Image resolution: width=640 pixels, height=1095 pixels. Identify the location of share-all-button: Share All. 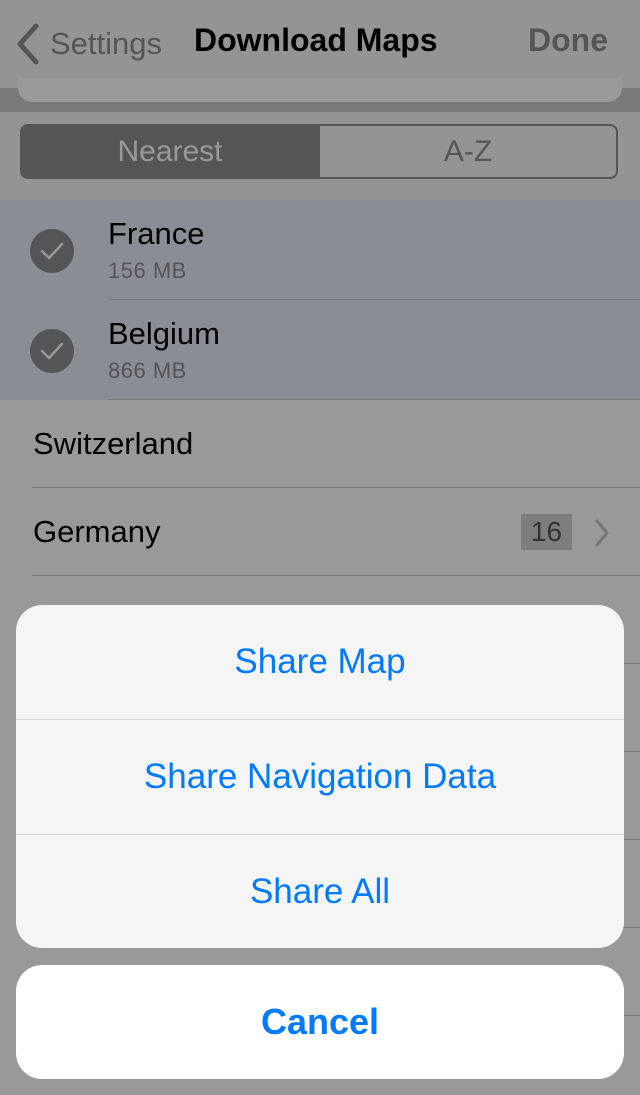
(320, 891).